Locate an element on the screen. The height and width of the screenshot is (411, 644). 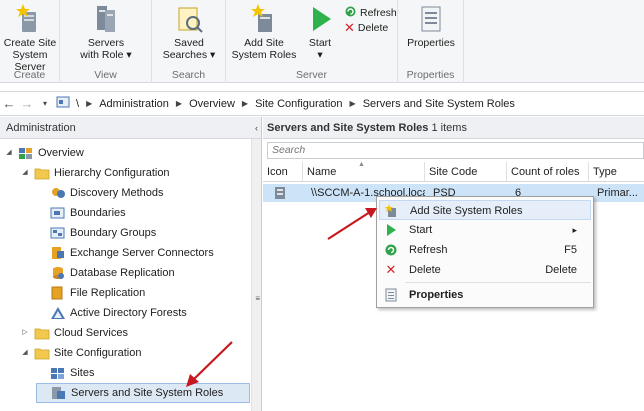
tree-item-label: Boundaries is located at coordinates (98, 213).